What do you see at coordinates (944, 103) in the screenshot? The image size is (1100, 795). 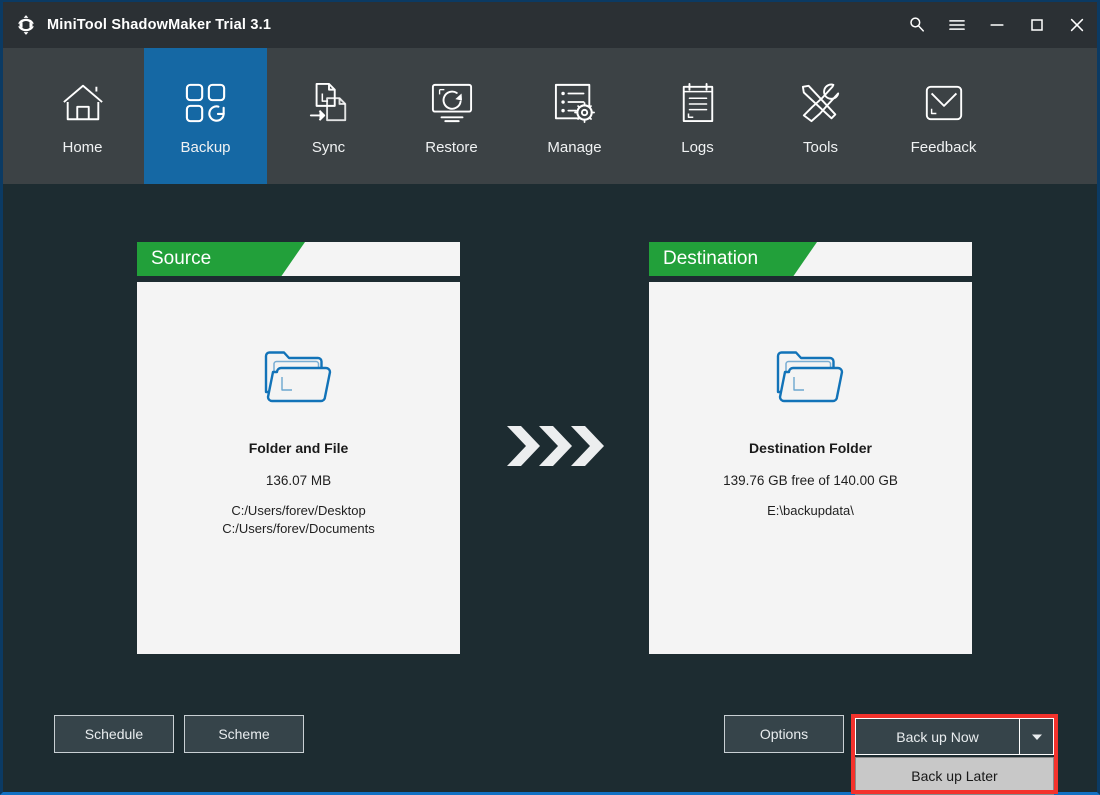 I see `feedback-envelope-icon` at bounding box center [944, 103].